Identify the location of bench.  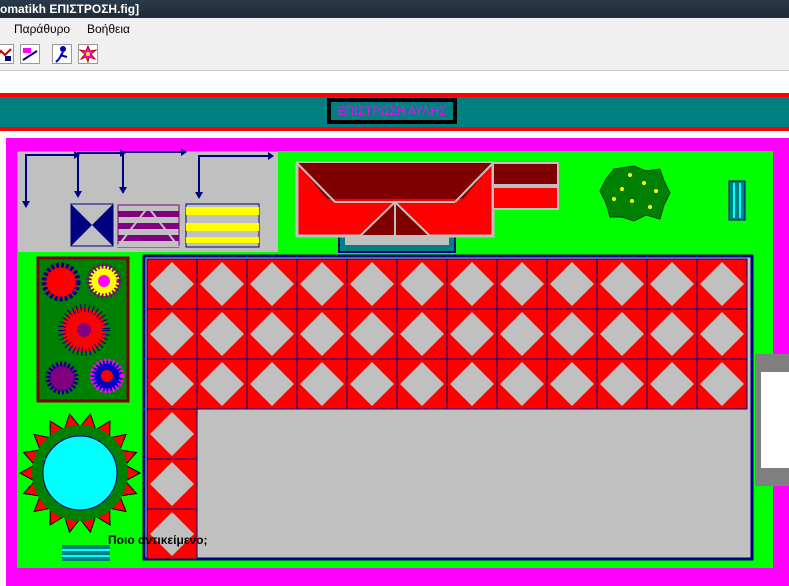
(737, 200).